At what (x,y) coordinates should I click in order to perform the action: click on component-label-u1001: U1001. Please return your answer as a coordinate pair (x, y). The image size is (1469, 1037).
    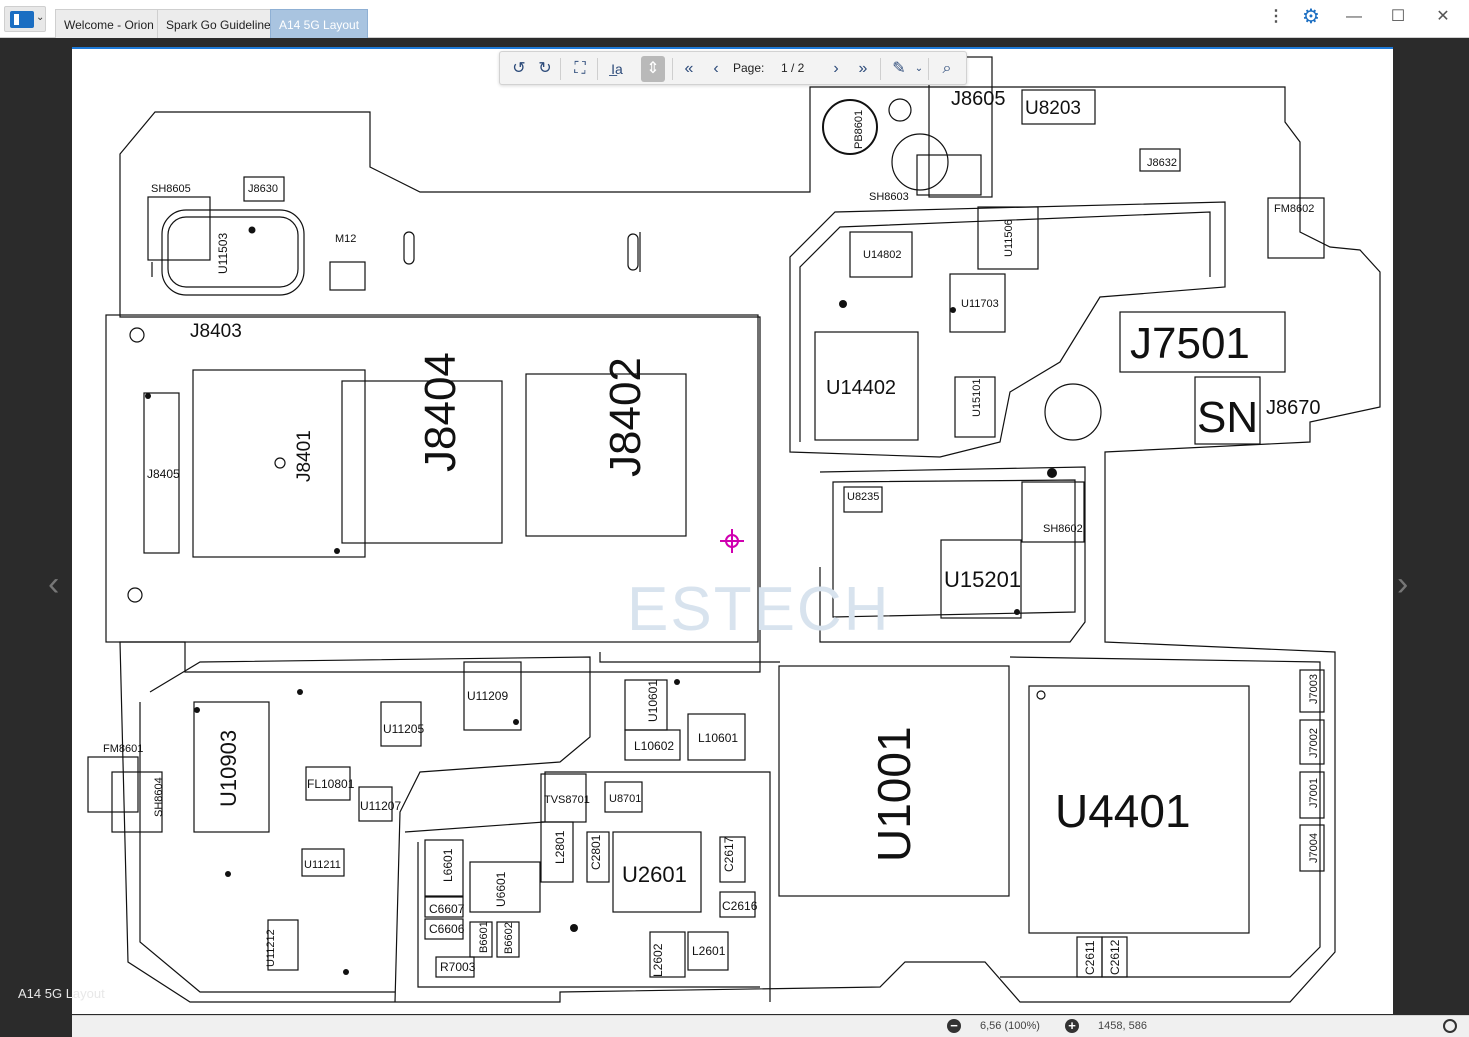
    Looking at the image, I should click on (894, 794).